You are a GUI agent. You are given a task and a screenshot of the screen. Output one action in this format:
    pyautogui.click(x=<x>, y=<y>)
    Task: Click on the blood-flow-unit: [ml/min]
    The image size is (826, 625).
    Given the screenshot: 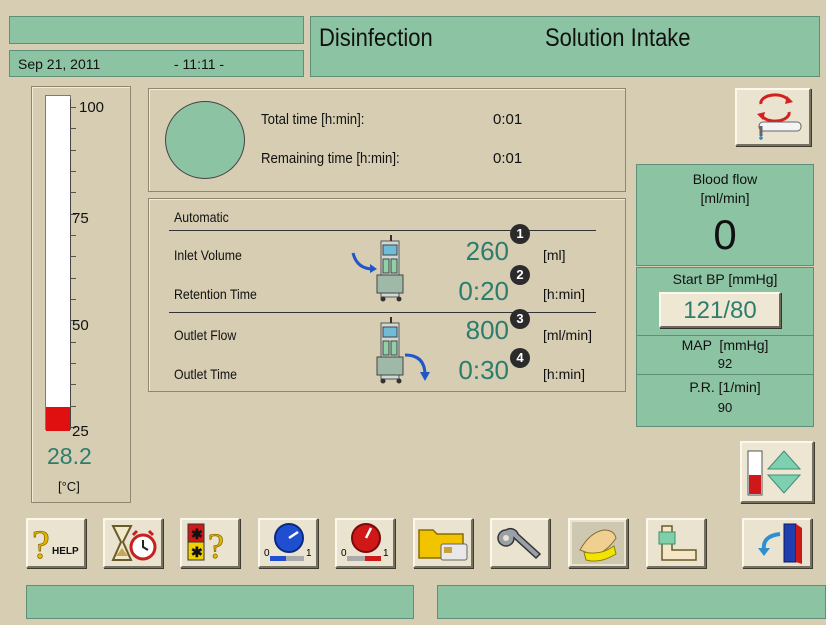 What is the action you would take?
    pyautogui.click(x=725, y=198)
    